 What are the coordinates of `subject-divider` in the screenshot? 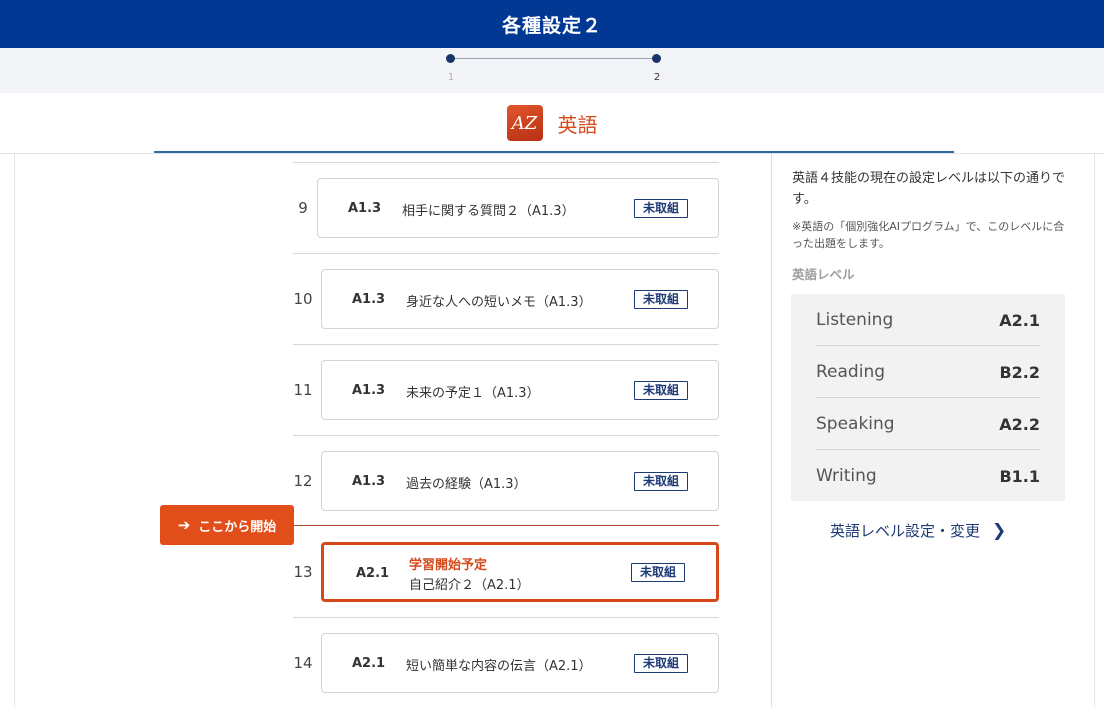 It's located at (552, 153).